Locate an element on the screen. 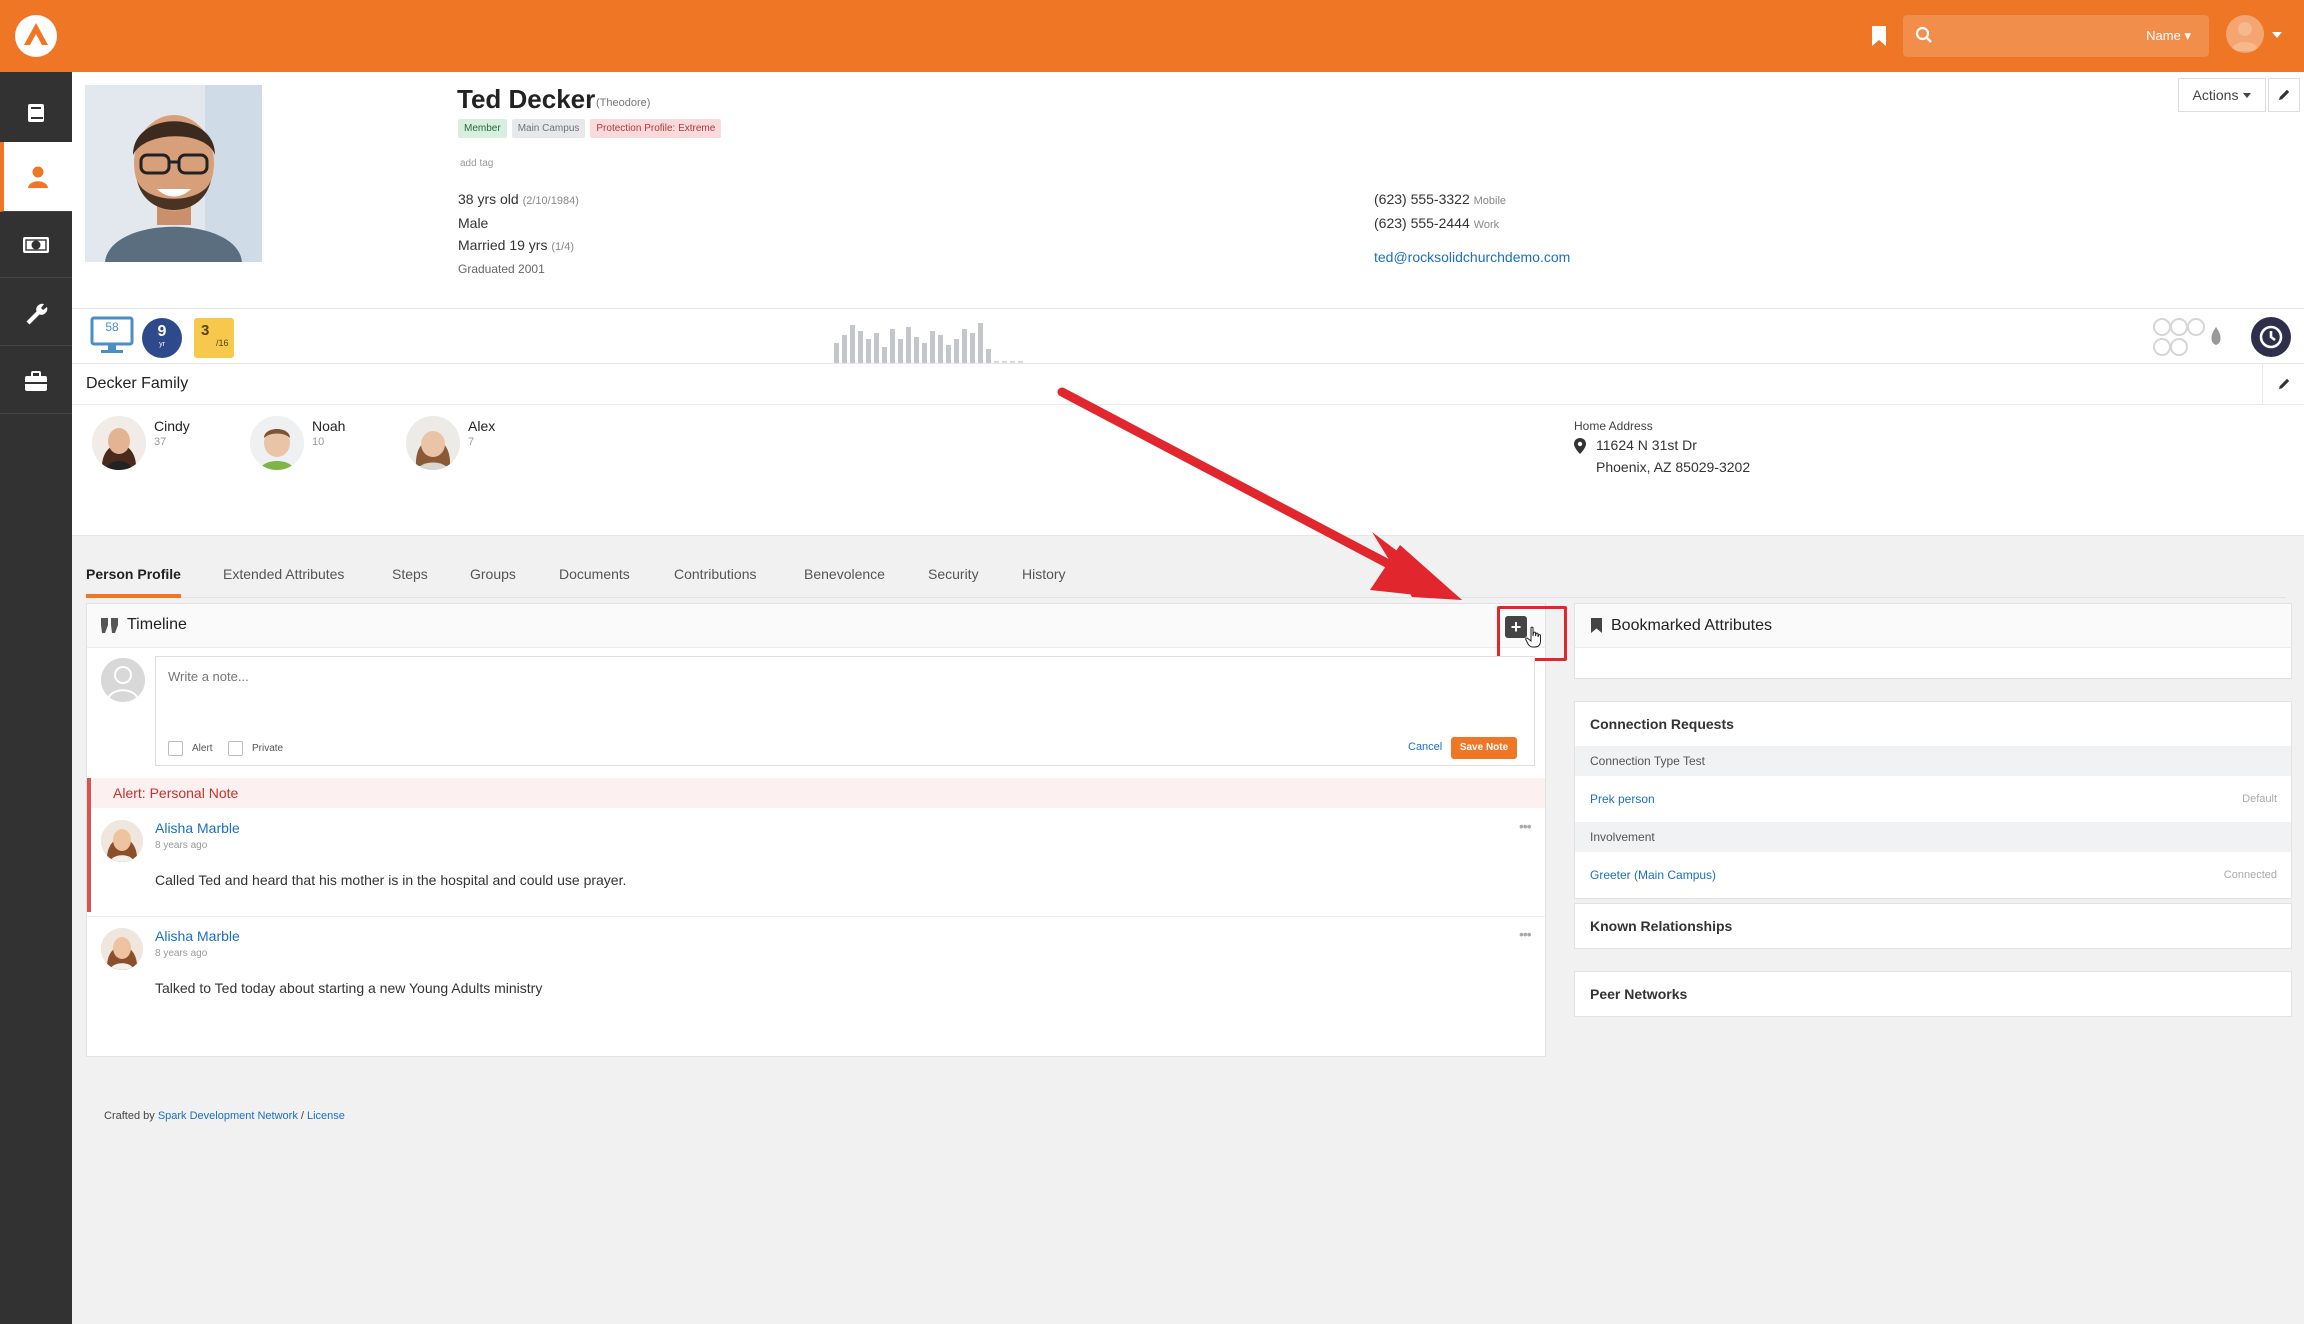 The width and height of the screenshot is (2304, 1324). timeline-header: Timeline + is located at coordinates (827, 632).